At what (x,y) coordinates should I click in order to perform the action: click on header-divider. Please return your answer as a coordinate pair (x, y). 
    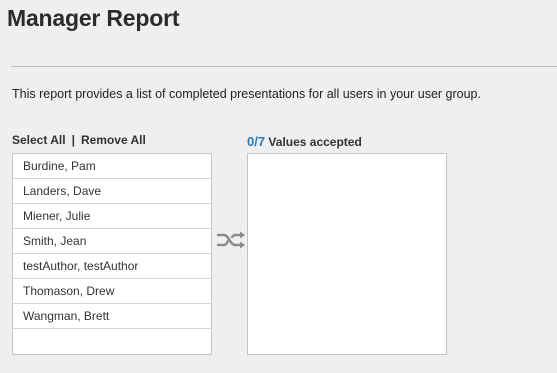
    Looking at the image, I should click on (284, 66).